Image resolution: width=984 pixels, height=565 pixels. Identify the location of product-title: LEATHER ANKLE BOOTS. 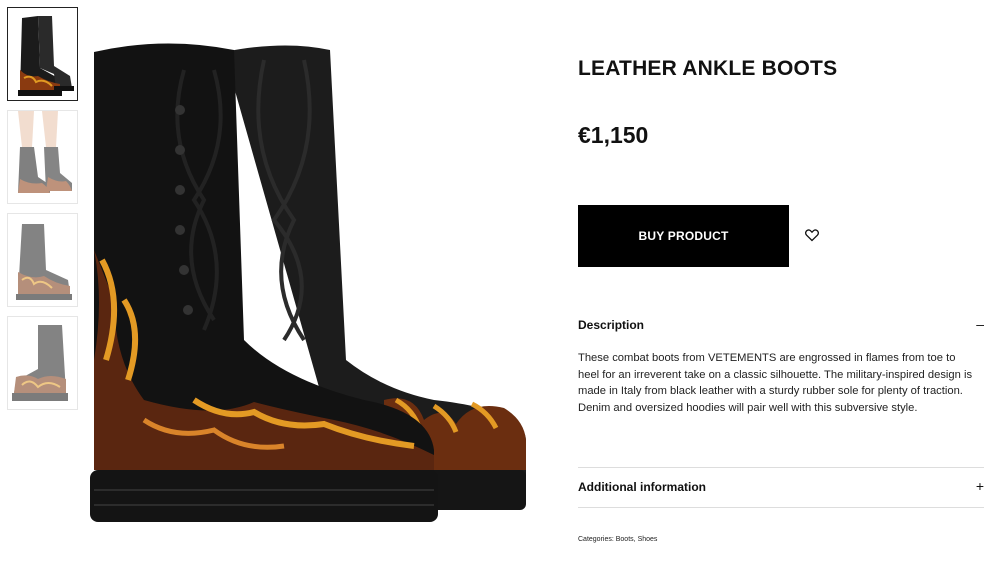
(708, 68).